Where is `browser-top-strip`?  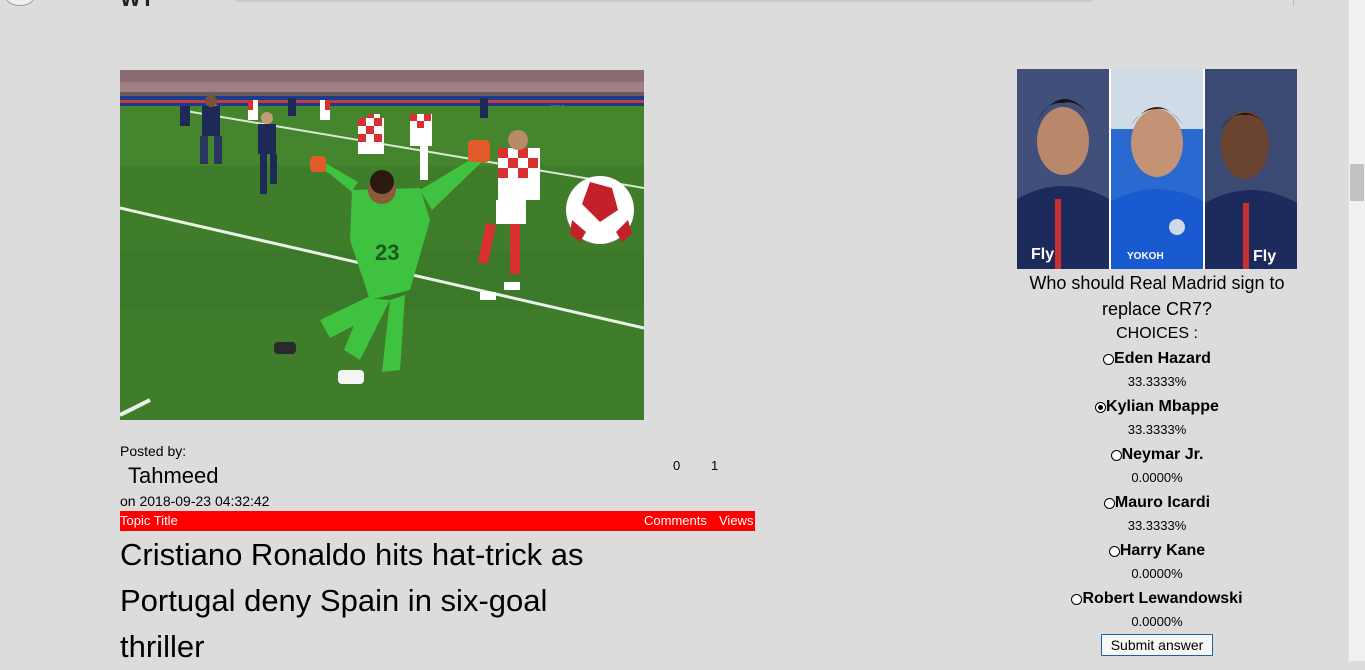
browser-top-strip is located at coordinates (675, 3).